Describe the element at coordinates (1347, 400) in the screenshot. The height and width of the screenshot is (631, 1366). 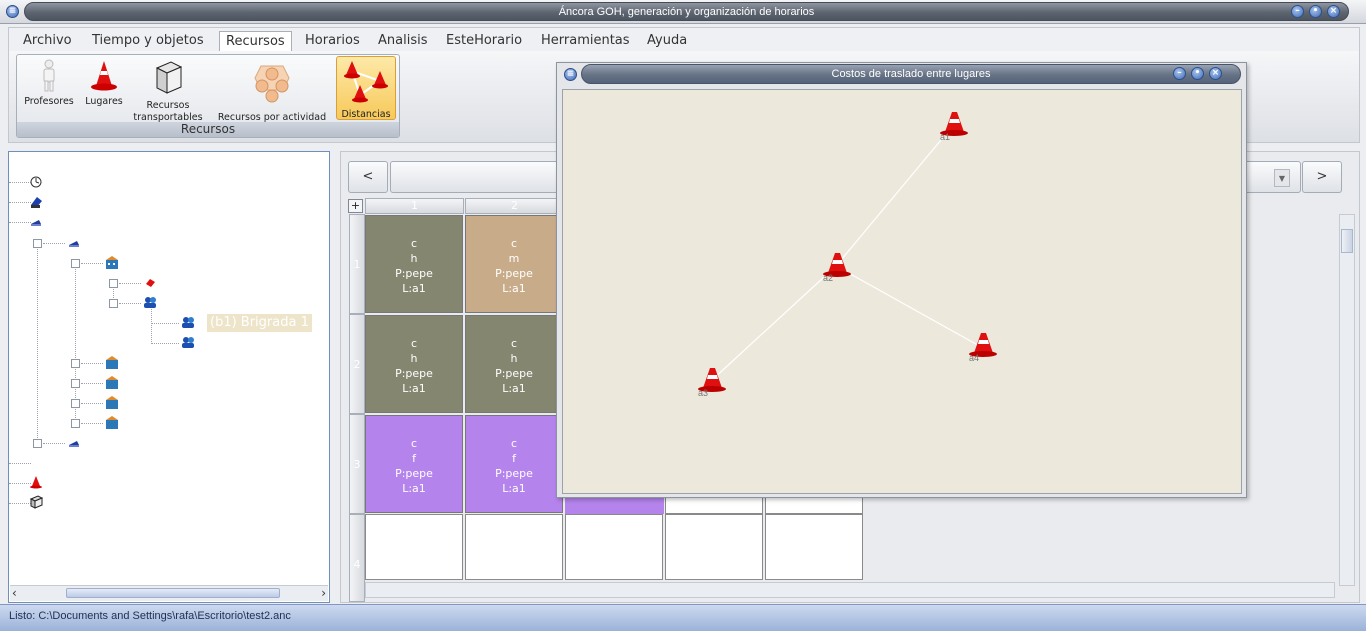
I see `schedule-vertical-scrollbar` at that location.